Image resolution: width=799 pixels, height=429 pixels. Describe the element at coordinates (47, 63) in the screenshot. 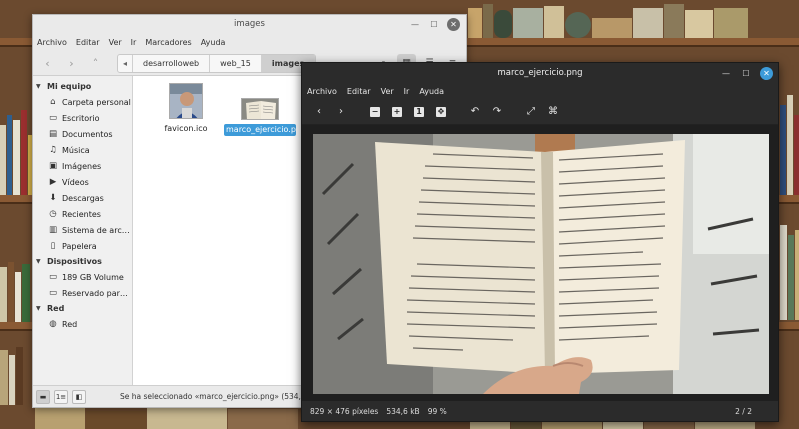

I see `back-icon: ‹` at that location.